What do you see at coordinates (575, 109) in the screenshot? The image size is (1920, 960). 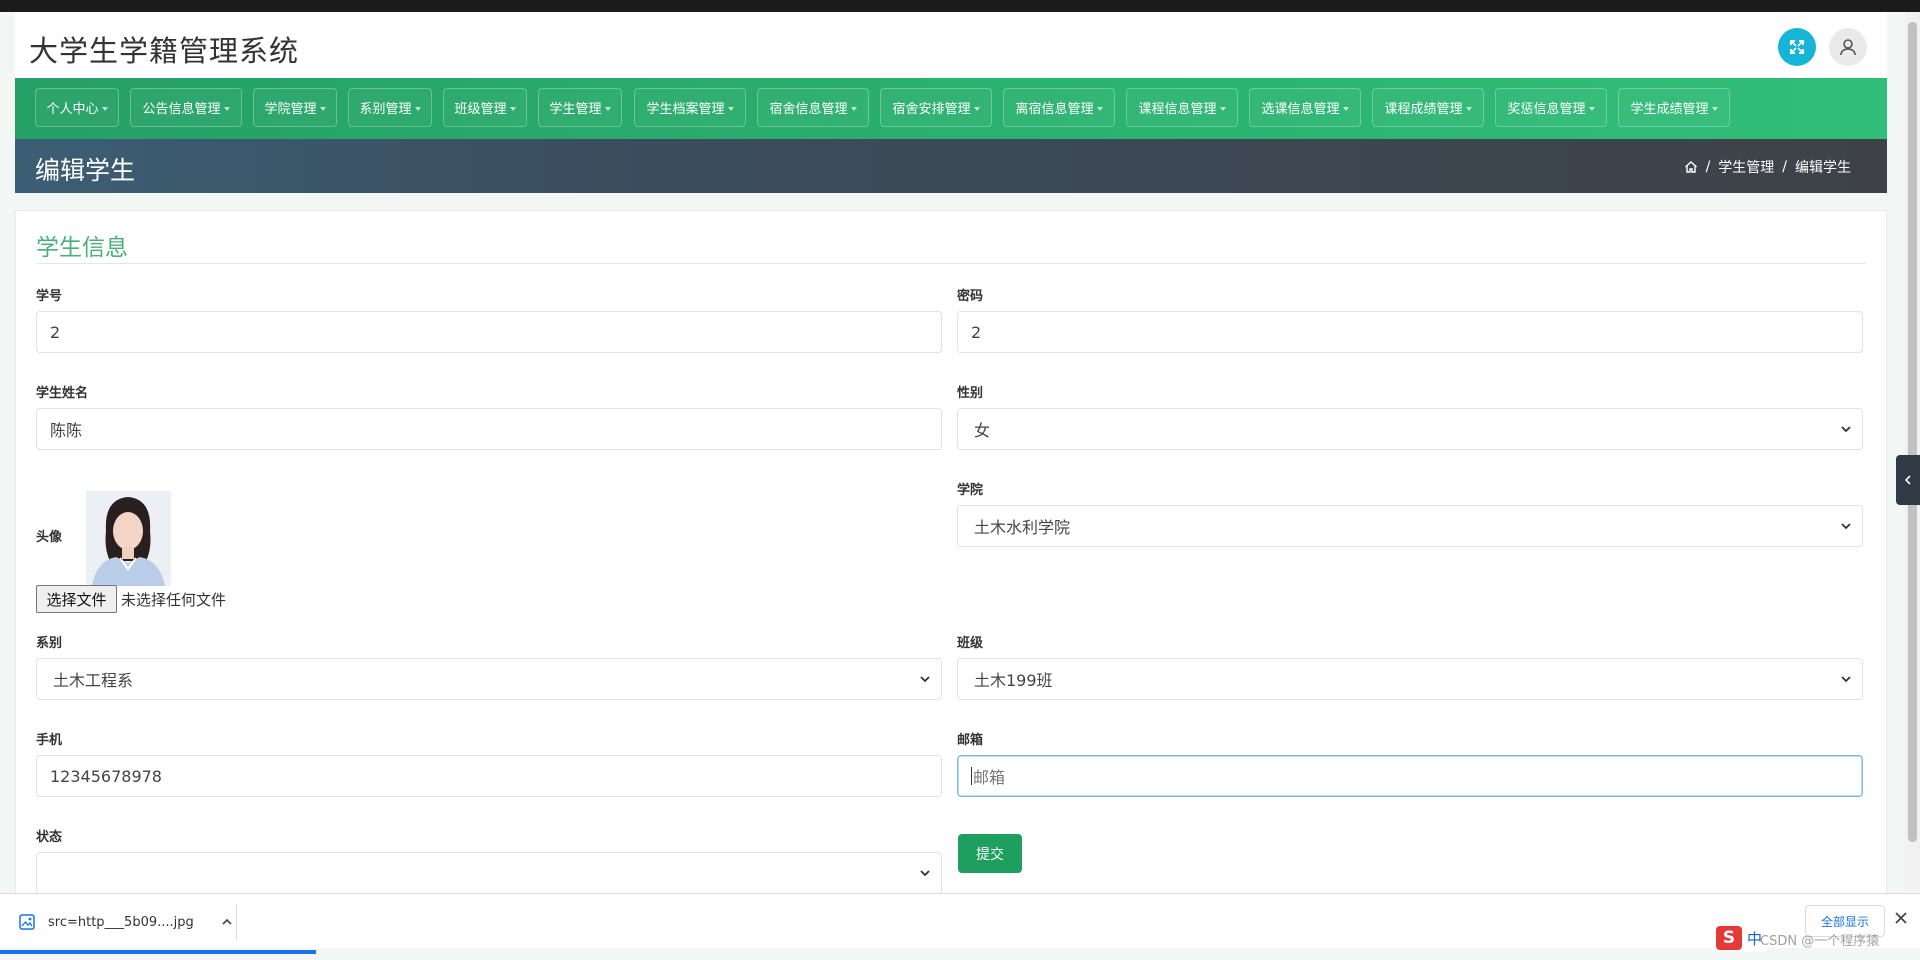 I see `nav-item-label: 学生管理` at bounding box center [575, 109].